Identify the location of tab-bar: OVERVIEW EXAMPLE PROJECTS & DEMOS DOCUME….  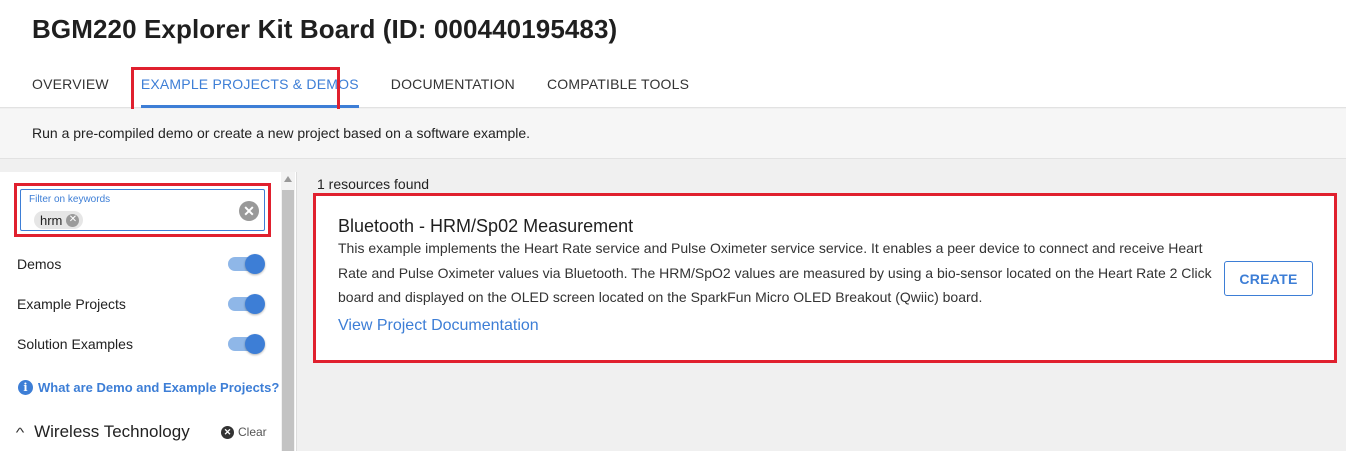
(376, 89).